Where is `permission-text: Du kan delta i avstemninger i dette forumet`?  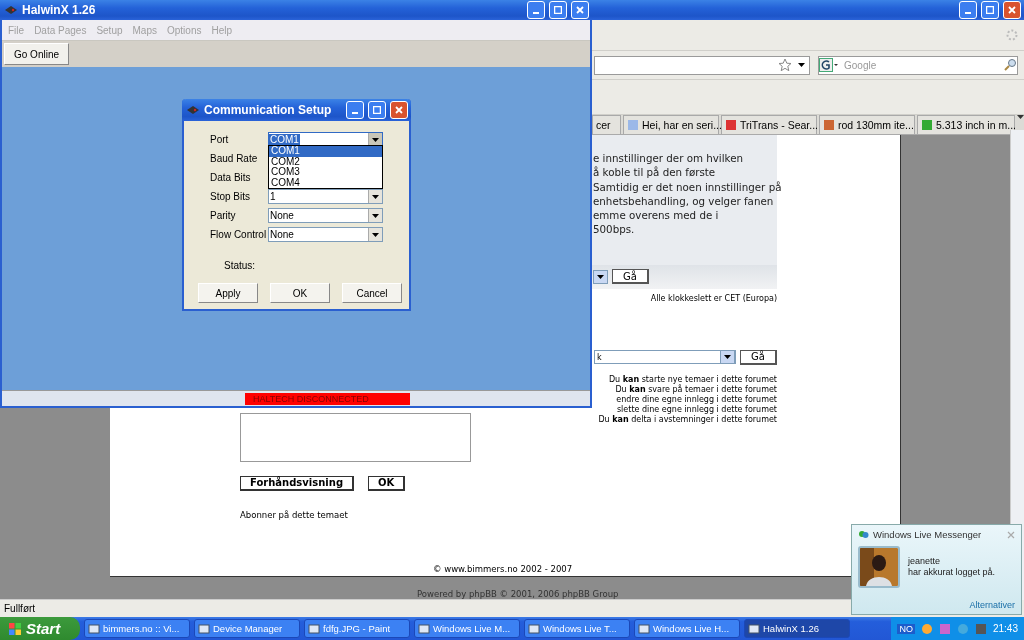 permission-text: Du kan delta i avstemninger i dette forumet is located at coordinates (687, 419).